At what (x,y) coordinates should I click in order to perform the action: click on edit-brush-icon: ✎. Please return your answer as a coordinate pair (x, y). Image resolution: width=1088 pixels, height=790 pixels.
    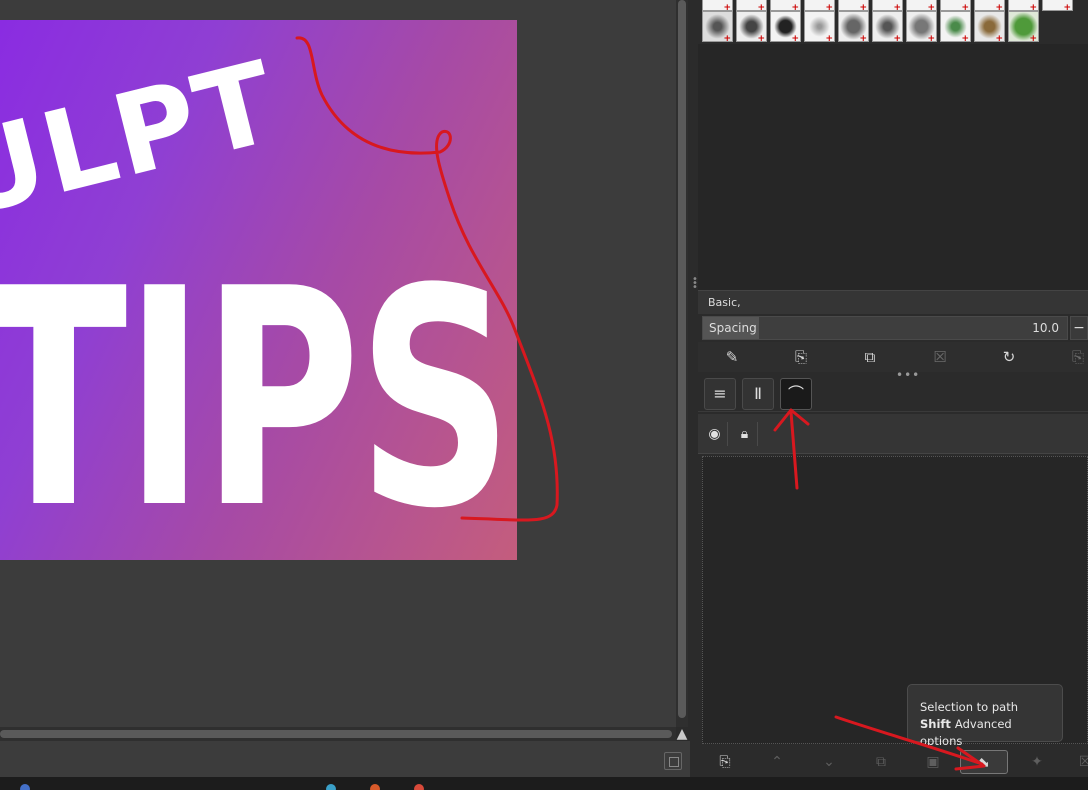
    Looking at the image, I should click on (732, 357).